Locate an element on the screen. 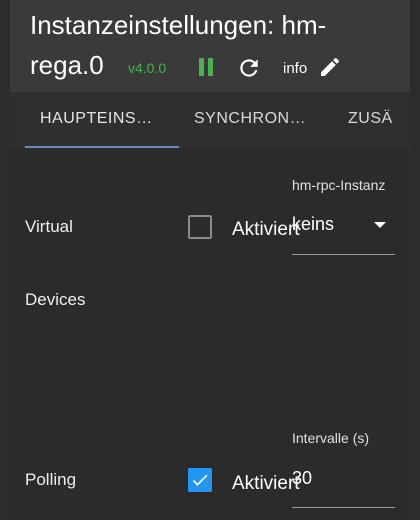 The height and width of the screenshot is (520, 420). virtual-devices-checkbox-label: Aktiviert is located at coordinates (266, 229).